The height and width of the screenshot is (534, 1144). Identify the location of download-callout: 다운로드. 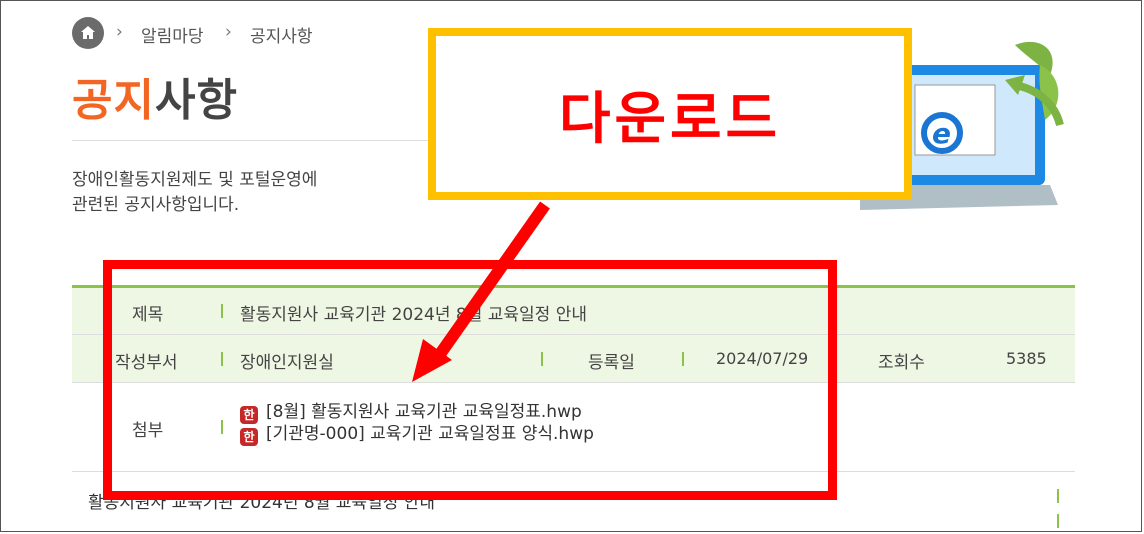
(670, 114).